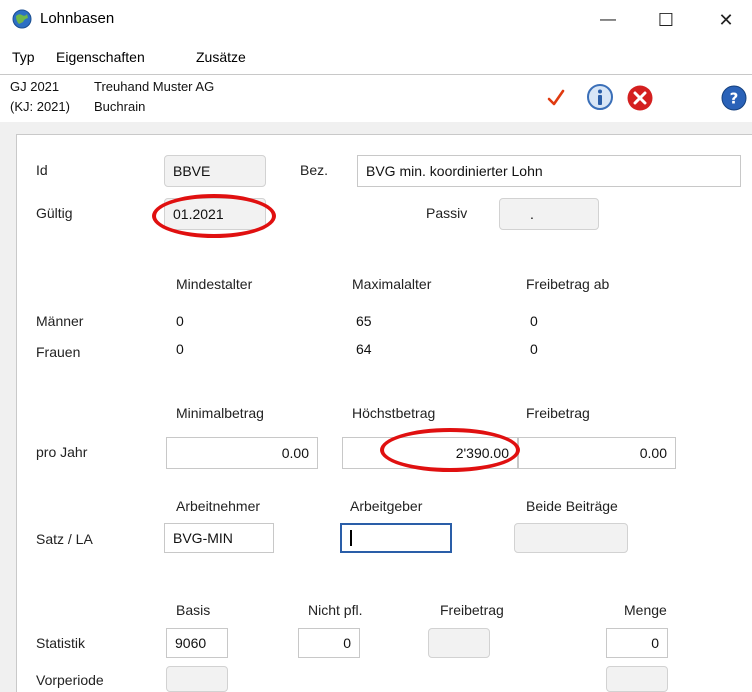  What do you see at coordinates (218, 506) in the screenshot?
I see `header-arbeitnehmer: Arbeitnehmer` at bounding box center [218, 506].